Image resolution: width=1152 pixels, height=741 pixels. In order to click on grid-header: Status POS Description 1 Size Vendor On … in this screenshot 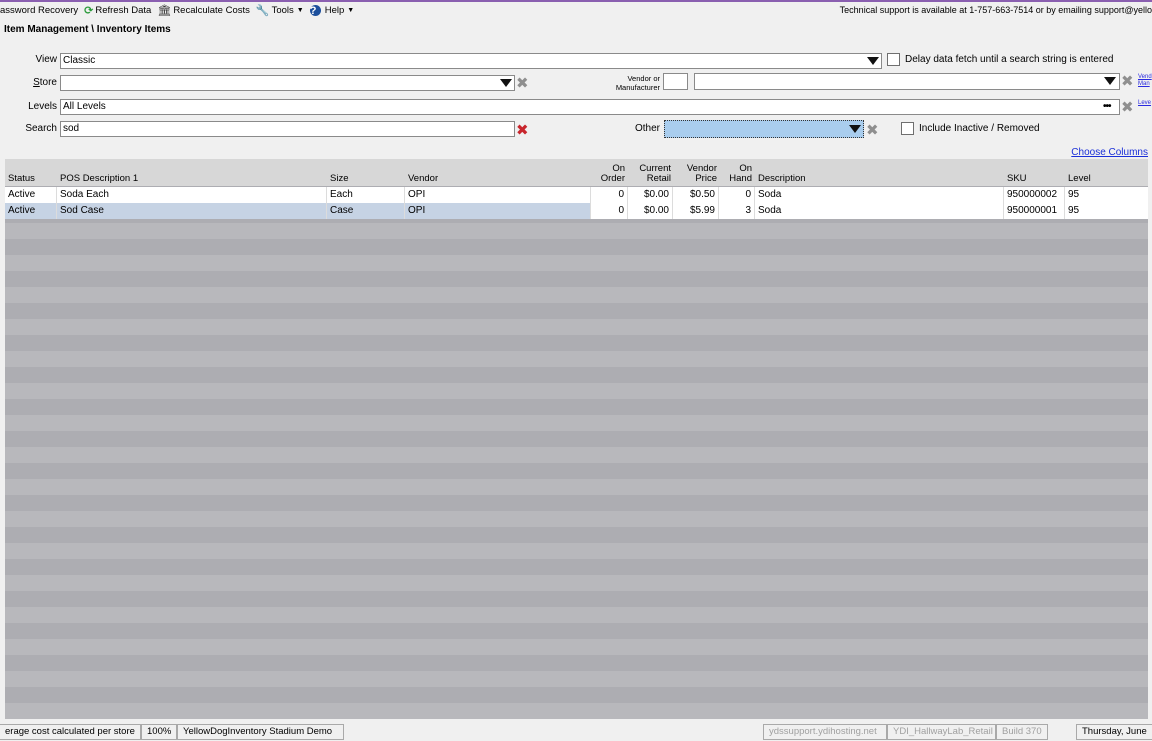, I will do `click(576, 172)`.